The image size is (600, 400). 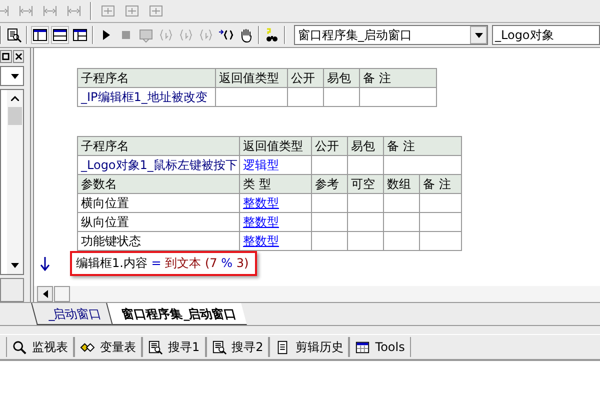 What do you see at coordinates (159, 203) in the screenshot?
I see `table-cell: 横向位置` at bounding box center [159, 203].